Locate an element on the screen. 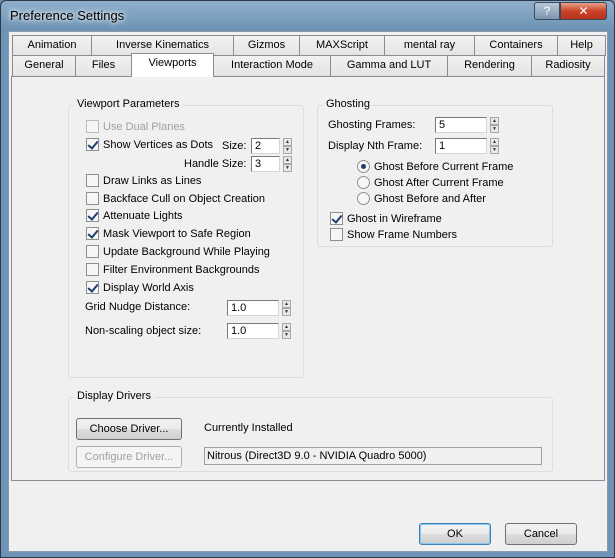 Image resolution: width=615 pixels, height=558 pixels. ghost-before-and-after-label: Ghost Before and After is located at coordinates (430, 198).